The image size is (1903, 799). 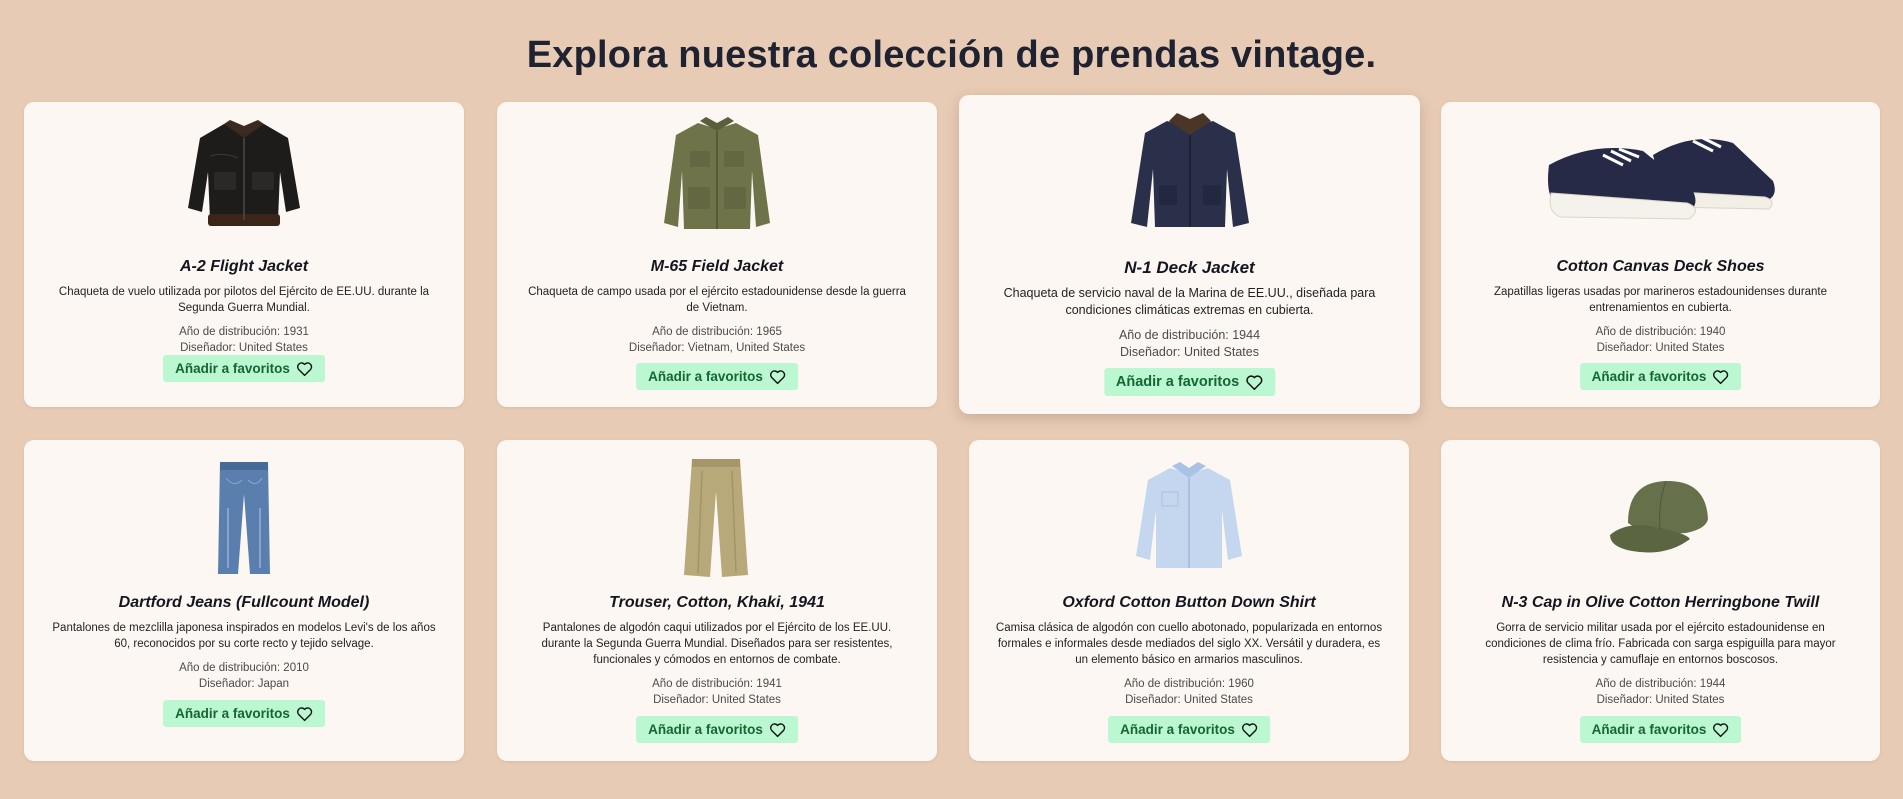 I want to click on jeans-icon, so click(x=244, y=518).